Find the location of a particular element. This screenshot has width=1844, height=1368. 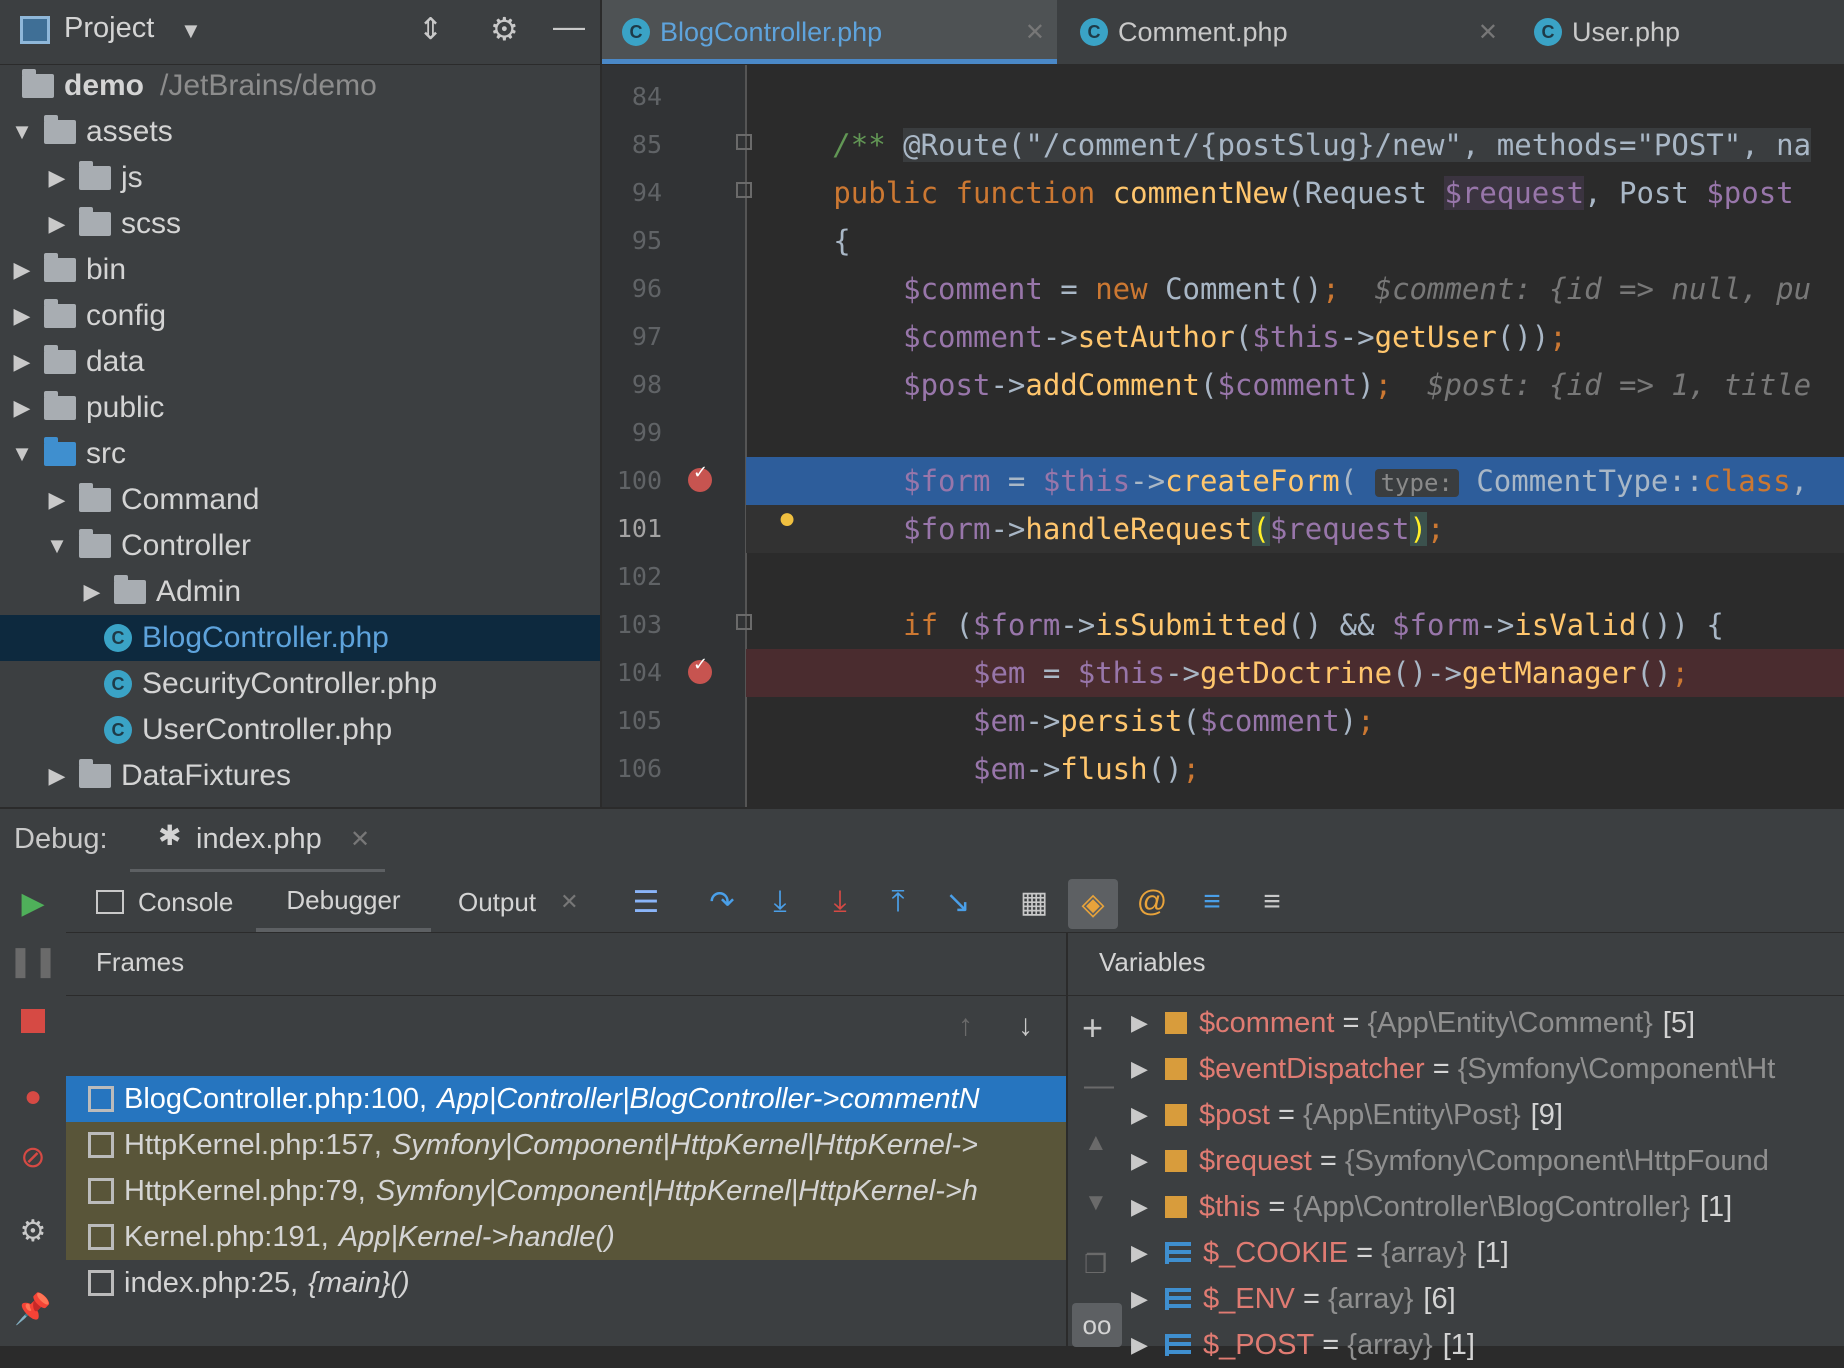

code-line-105: $em->persist($comment); is located at coordinates (1295, 721).